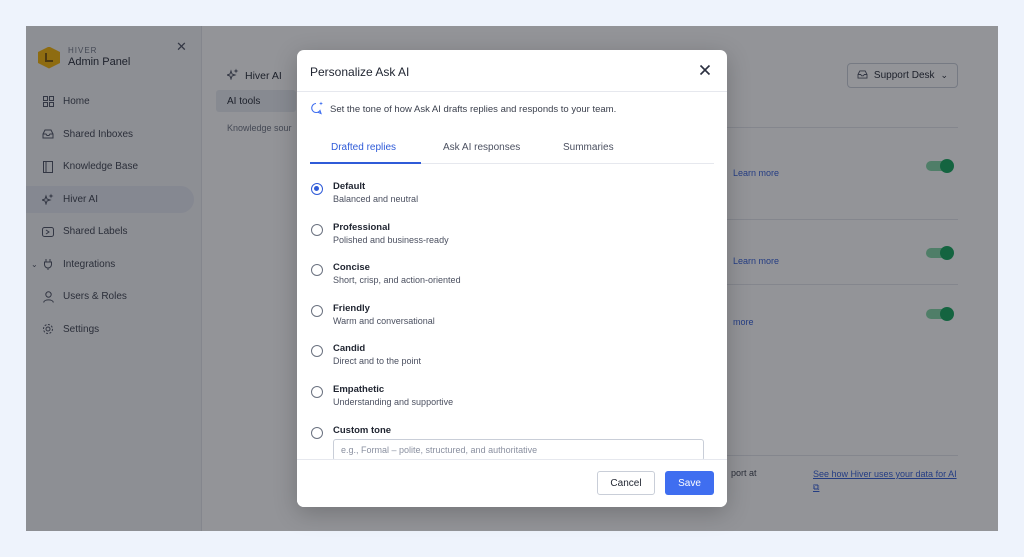  Describe the element at coordinates (705, 70) in the screenshot. I see `close-icon` at that location.